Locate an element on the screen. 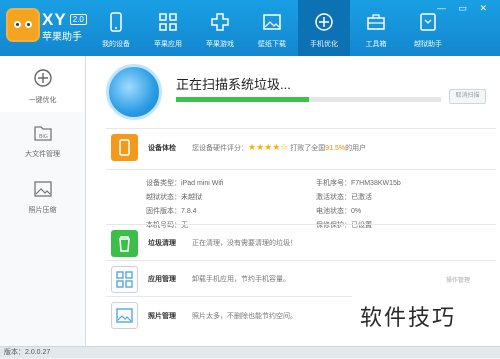  health-summary: 您设备硬件评分：★★★★☆ 打败了全国91.5%的用户 is located at coordinates (279, 147).